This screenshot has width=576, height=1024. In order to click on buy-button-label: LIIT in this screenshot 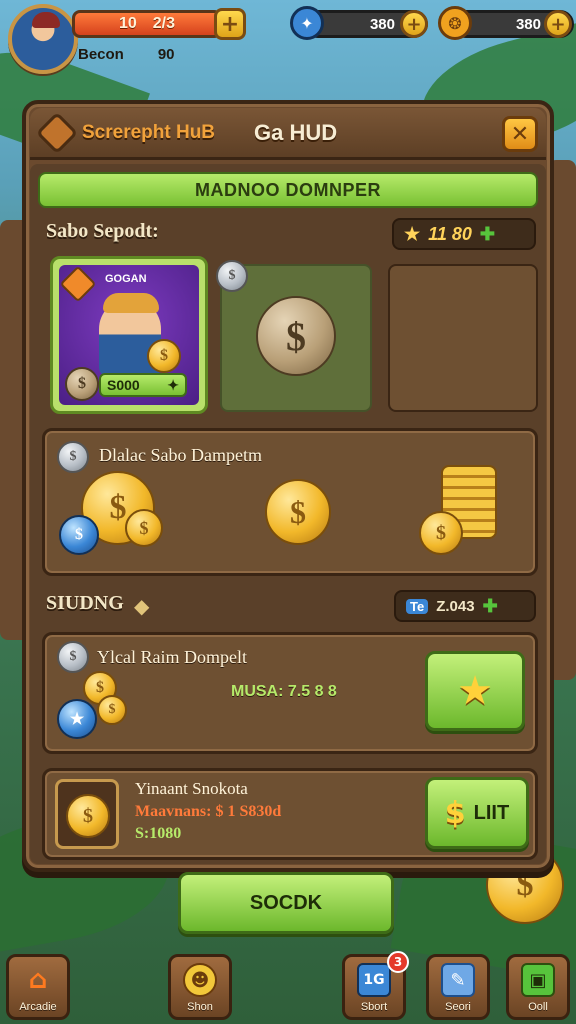, I will do `click(491, 812)`.